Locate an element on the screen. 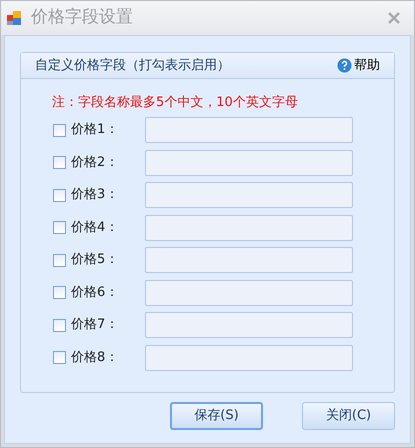 The image size is (415, 448). save-button: 保存(S) is located at coordinates (216, 416).